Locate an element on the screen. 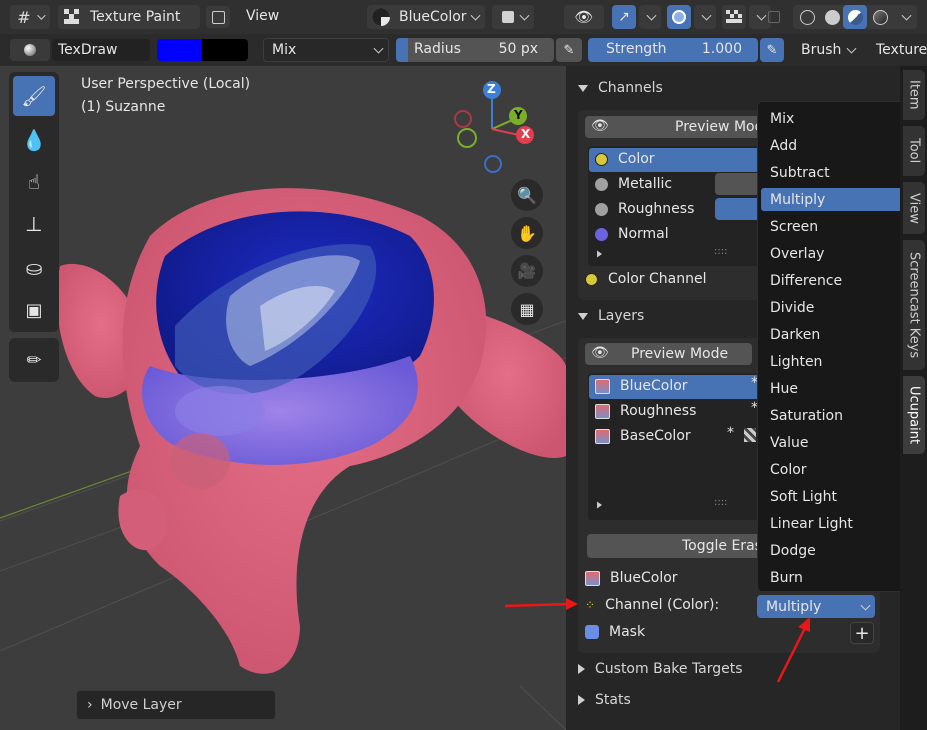 The width and height of the screenshot is (927, 730). operator-panel: › Move Layer is located at coordinates (176, 705).